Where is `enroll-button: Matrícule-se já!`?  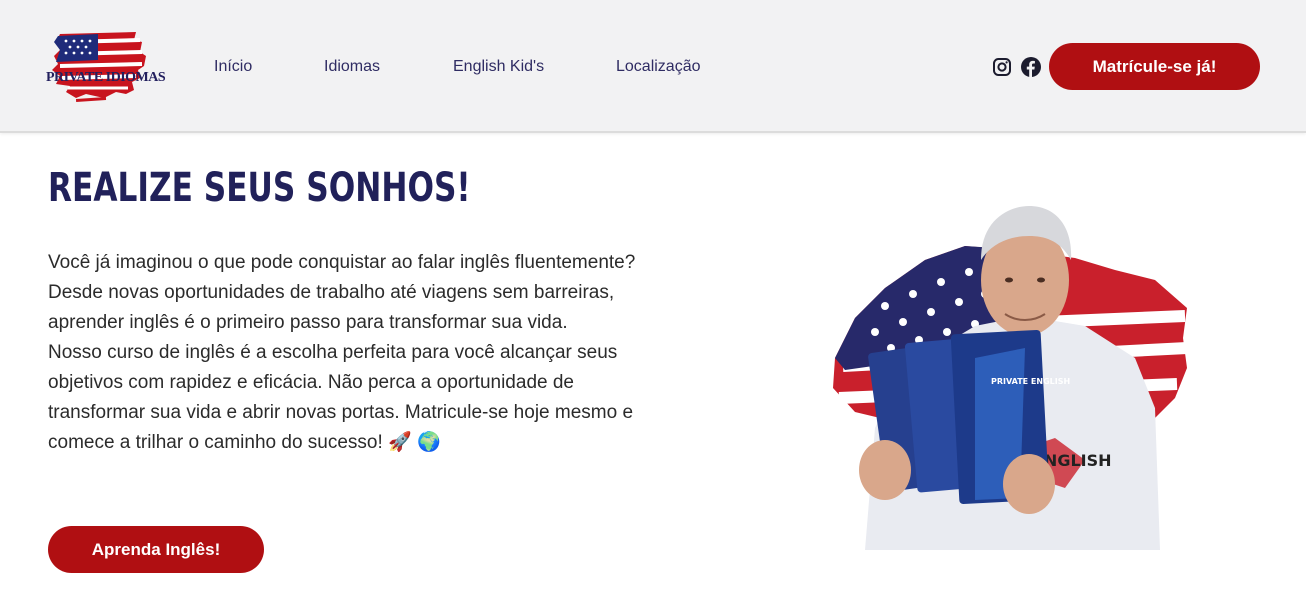 enroll-button: Matrícule-se já! is located at coordinates (1154, 66).